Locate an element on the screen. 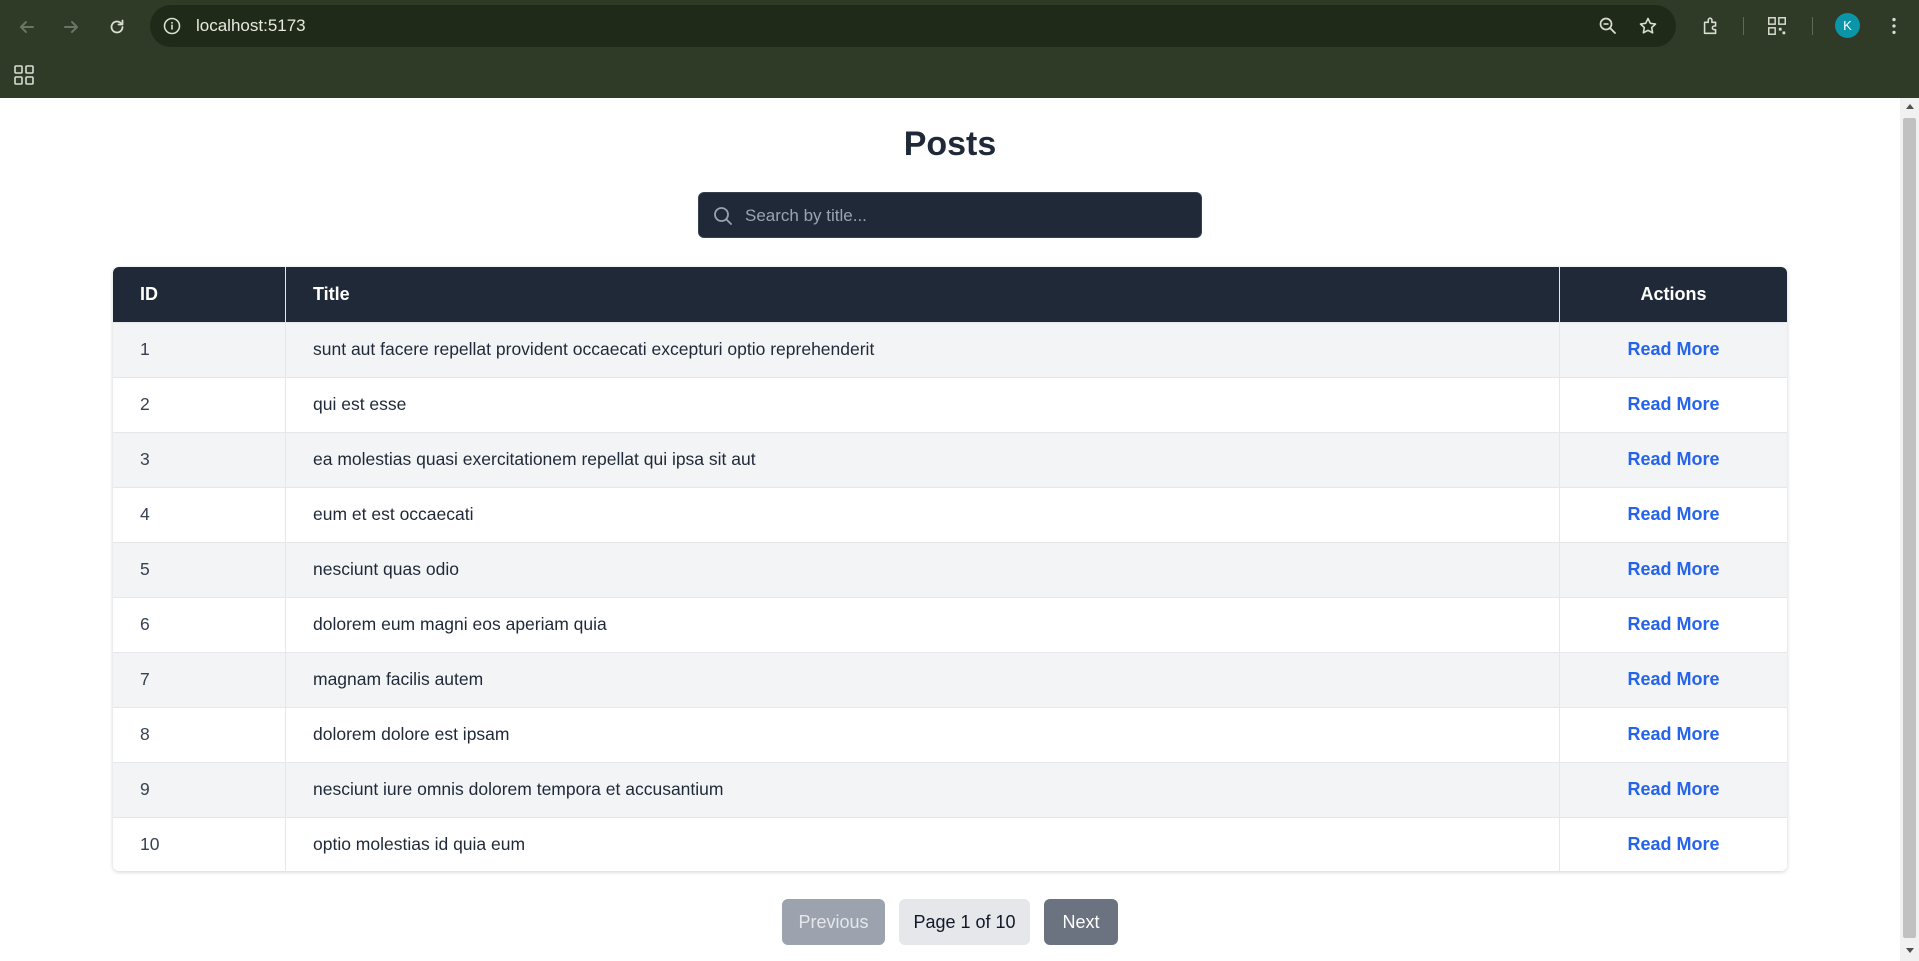  menu-icon is located at coordinates (1894, 26).